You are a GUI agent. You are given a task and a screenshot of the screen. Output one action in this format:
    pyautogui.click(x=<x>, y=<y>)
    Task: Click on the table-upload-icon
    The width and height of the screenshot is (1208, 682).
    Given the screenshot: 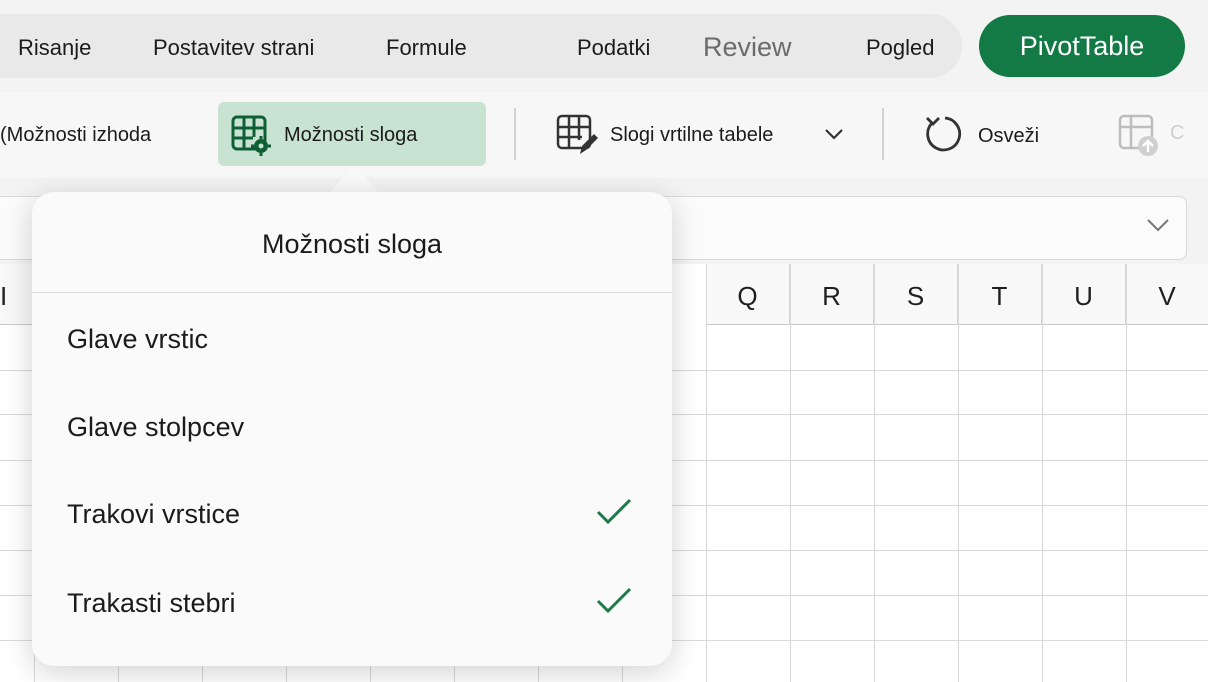 What is the action you would take?
    pyautogui.click(x=1138, y=135)
    